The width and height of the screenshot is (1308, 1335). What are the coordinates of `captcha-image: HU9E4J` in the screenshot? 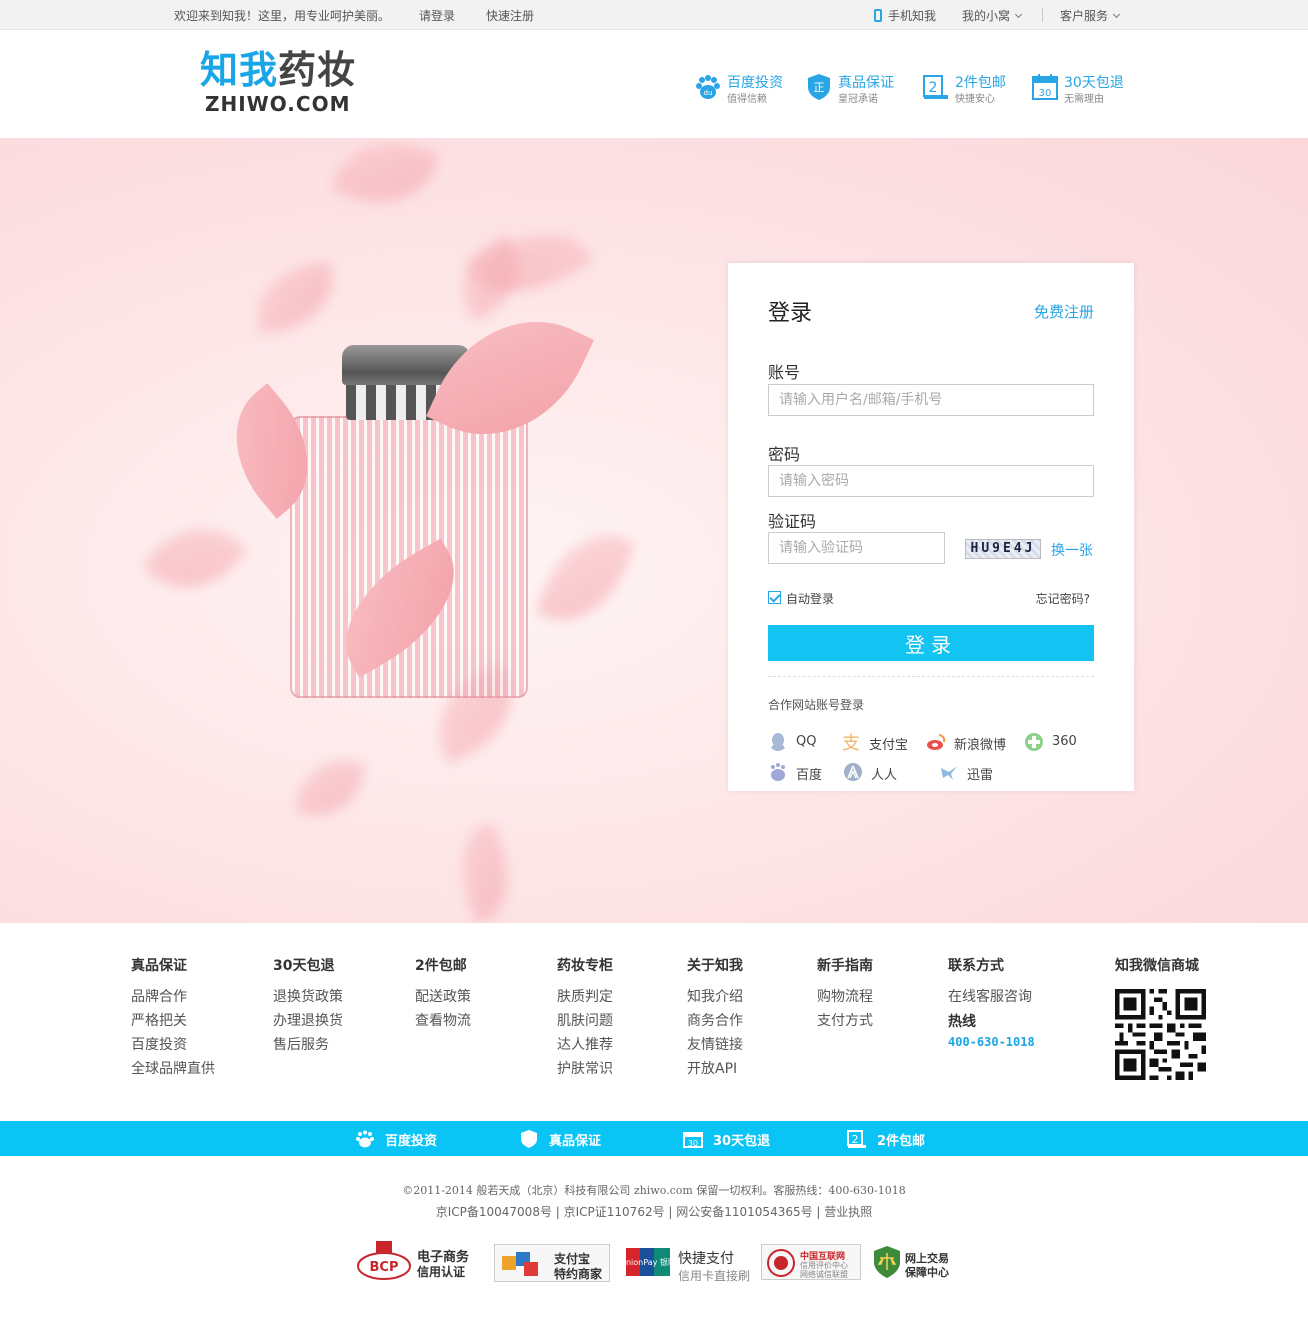 It's located at (1003, 549).